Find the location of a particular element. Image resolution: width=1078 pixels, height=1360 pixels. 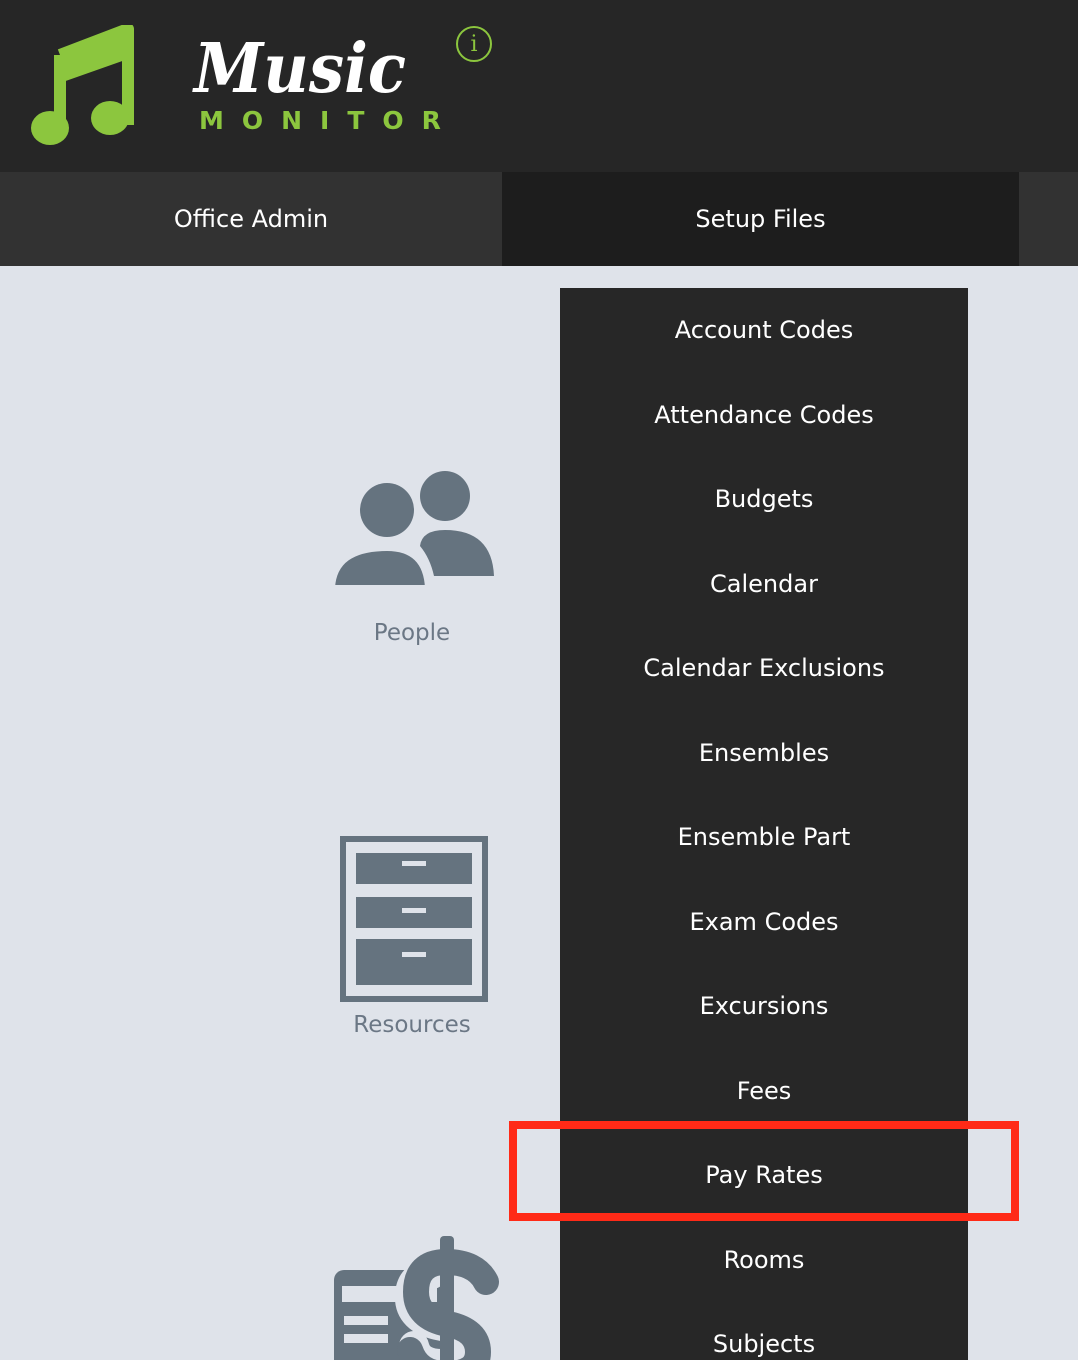

people-icon is located at coordinates (412, 531).